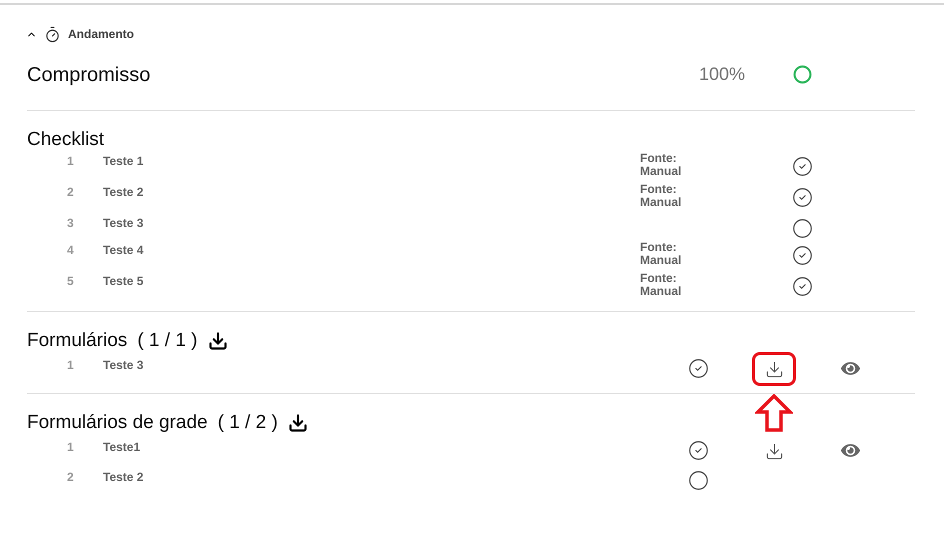 This screenshot has height=538, width=944. Describe the element at coordinates (66, 140) in the screenshot. I see `checklist-title: Checklist` at that location.